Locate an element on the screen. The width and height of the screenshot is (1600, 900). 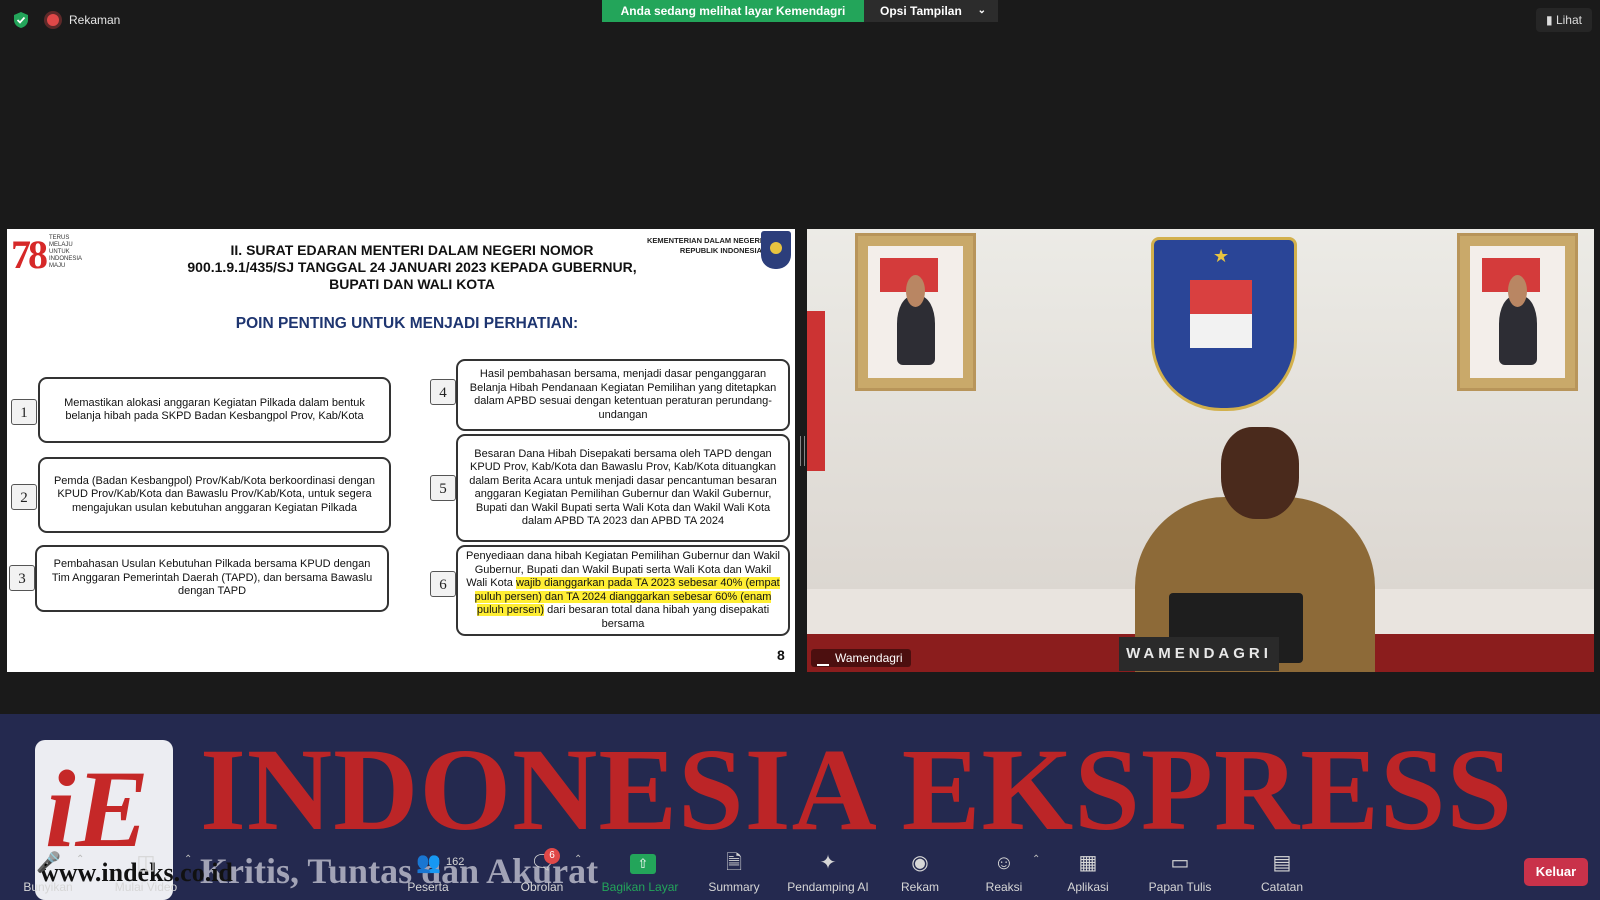
ministry-emblem-icon is located at coordinates (776, 250).